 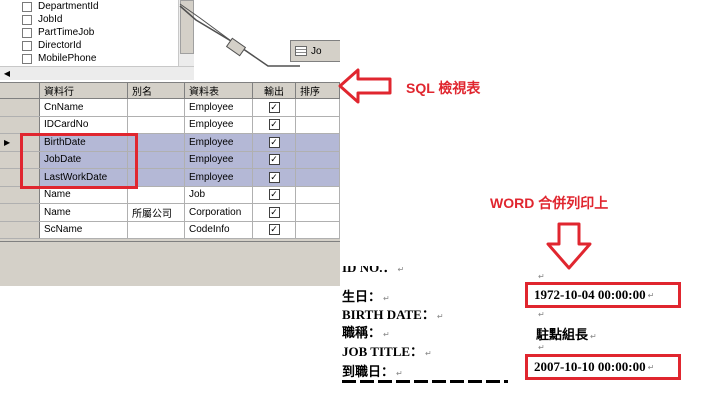 I want to click on doc-hire-zh: 到職日： ↵, so click(x=372, y=370).